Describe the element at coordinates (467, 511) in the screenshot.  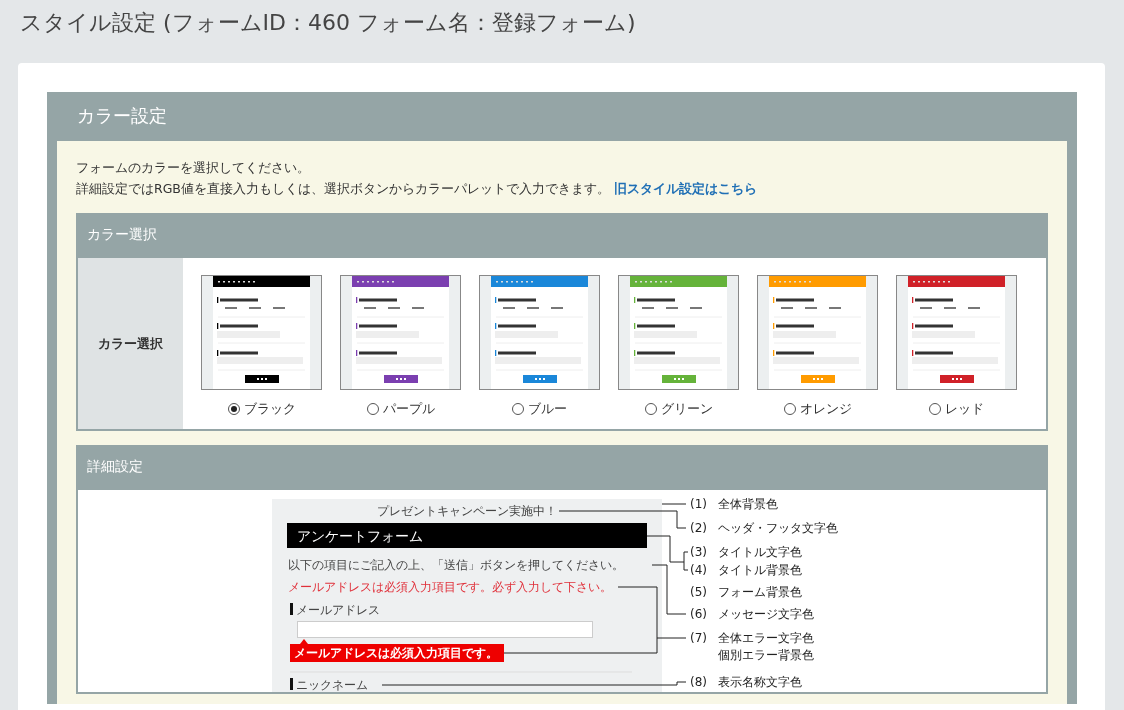
I see `header-text: プレゼントキャンペーン実施中！` at that location.